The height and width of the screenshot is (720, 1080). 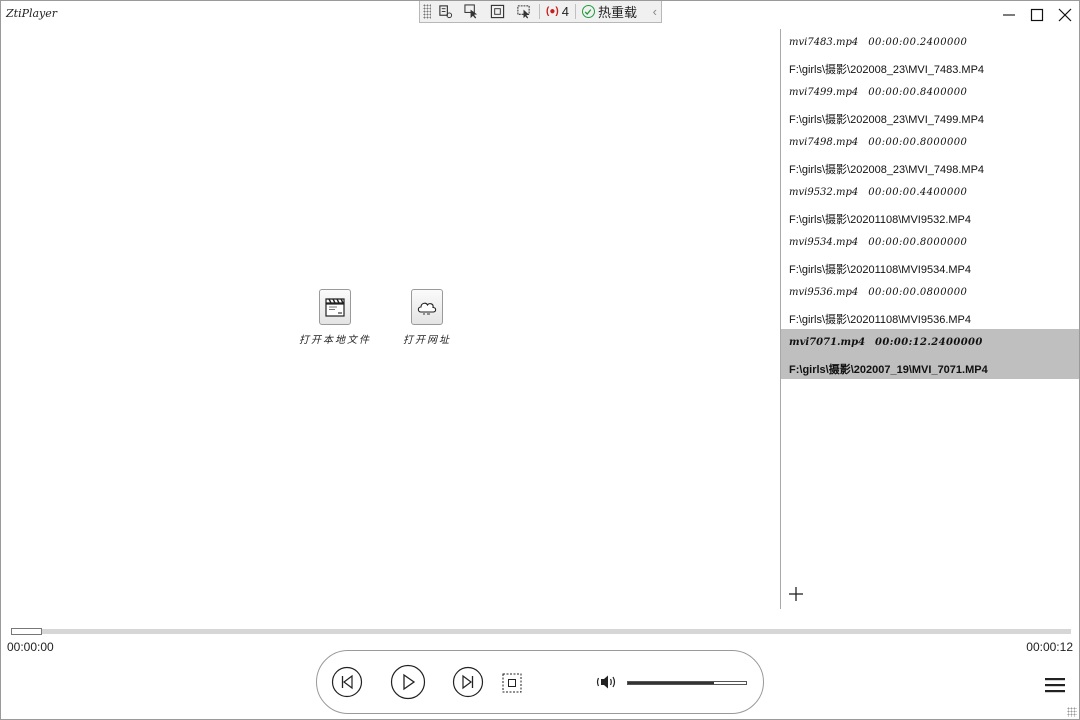 What do you see at coordinates (1049, 647) in the screenshot?
I see `total-time: 00:00:12` at bounding box center [1049, 647].